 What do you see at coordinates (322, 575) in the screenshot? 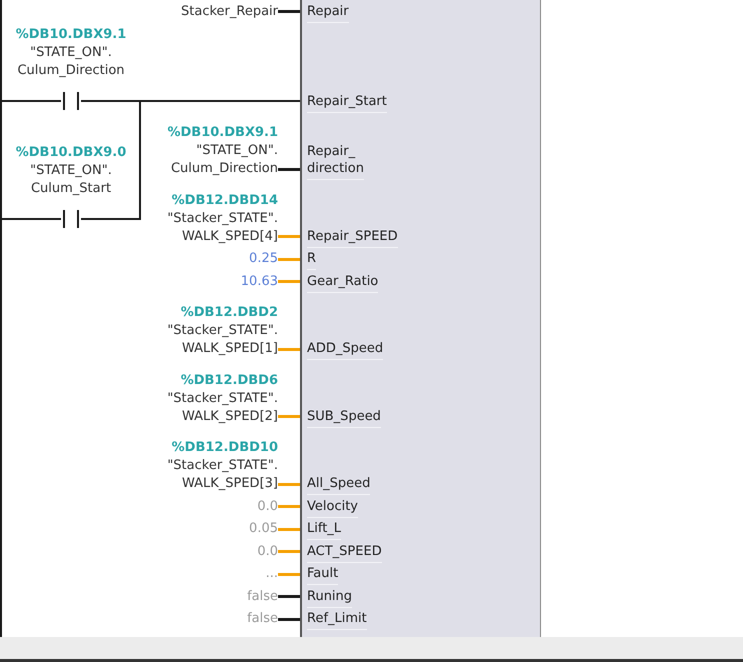
I see `pin-label: Fault` at bounding box center [322, 575].